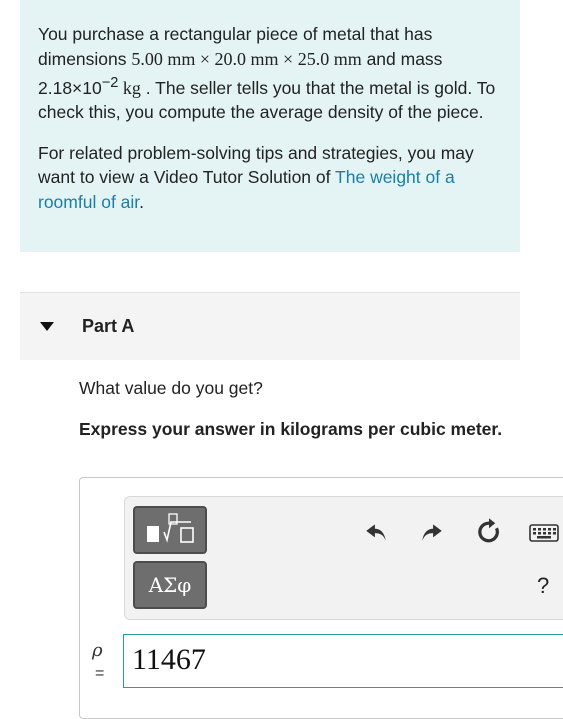 This screenshot has height=719, width=563. Describe the element at coordinates (89, 86) in the screenshot. I see `mass-math: 2.18×10−2 kg` at that location.